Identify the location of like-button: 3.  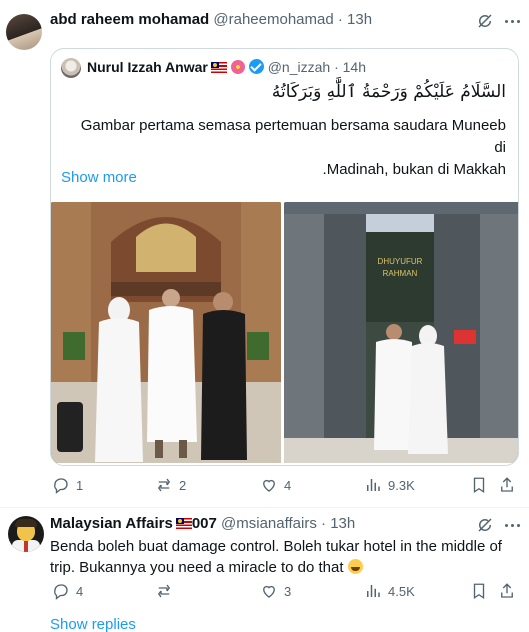
(275, 591).